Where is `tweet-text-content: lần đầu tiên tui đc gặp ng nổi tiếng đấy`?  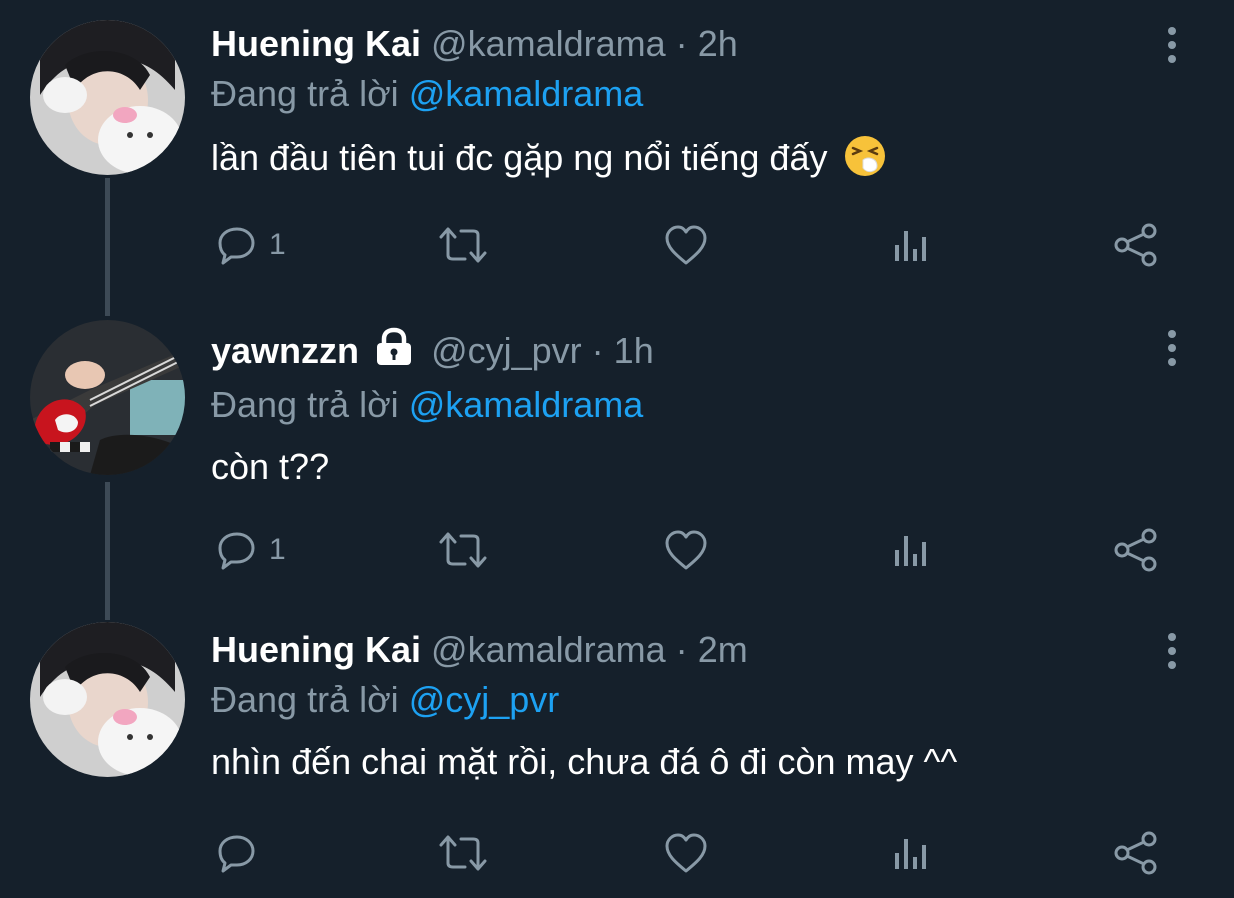
tweet-text-content: lần đầu tiên tui đc gặp ng nổi tiếng đấy is located at coordinates (519, 157).